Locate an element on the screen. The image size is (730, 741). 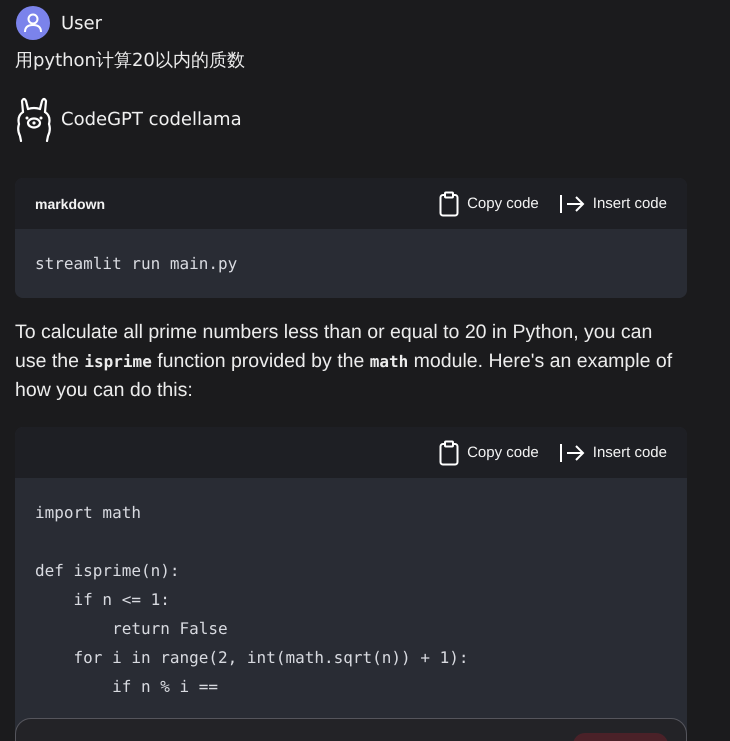
author-name: CodeGPT codellama is located at coordinates (151, 119).